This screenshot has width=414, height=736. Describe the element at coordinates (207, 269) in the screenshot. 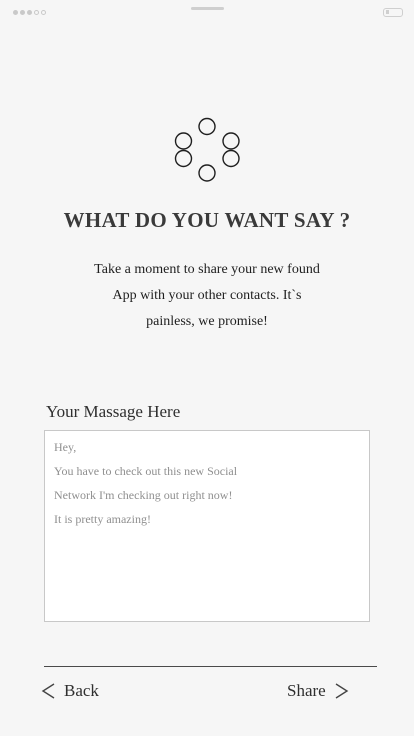

I see `intro-line: Take a moment to share your new found` at that location.